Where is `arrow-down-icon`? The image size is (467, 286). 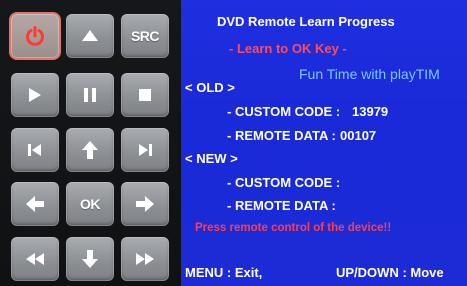
arrow-down-icon is located at coordinates (90, 259).